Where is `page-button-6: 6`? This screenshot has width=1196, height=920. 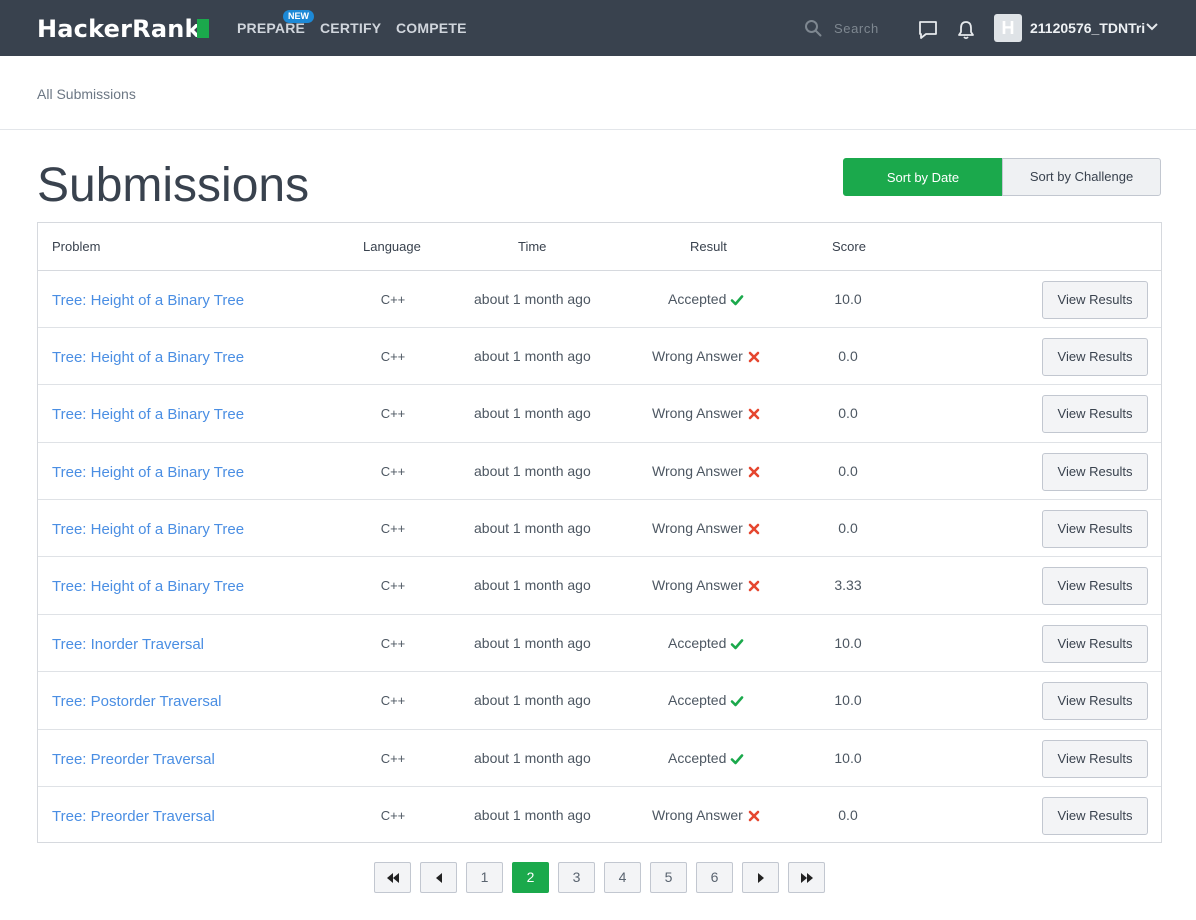 page-button-6: 6 is located at coordinates (714, 877).